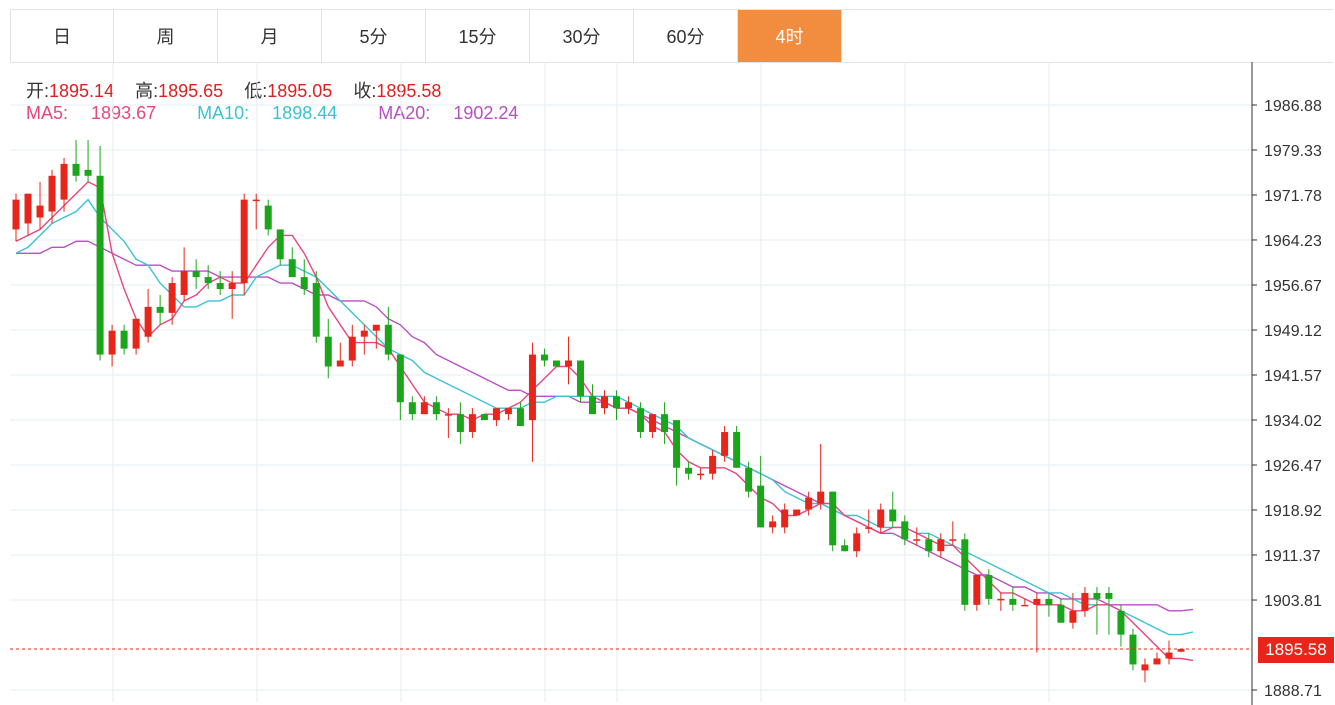 This screenshot has height=705, width=1335. Describe the element at coordinates (1293, 421) in the screenshot. I see `y-tick-label: 1934.02` at that location.